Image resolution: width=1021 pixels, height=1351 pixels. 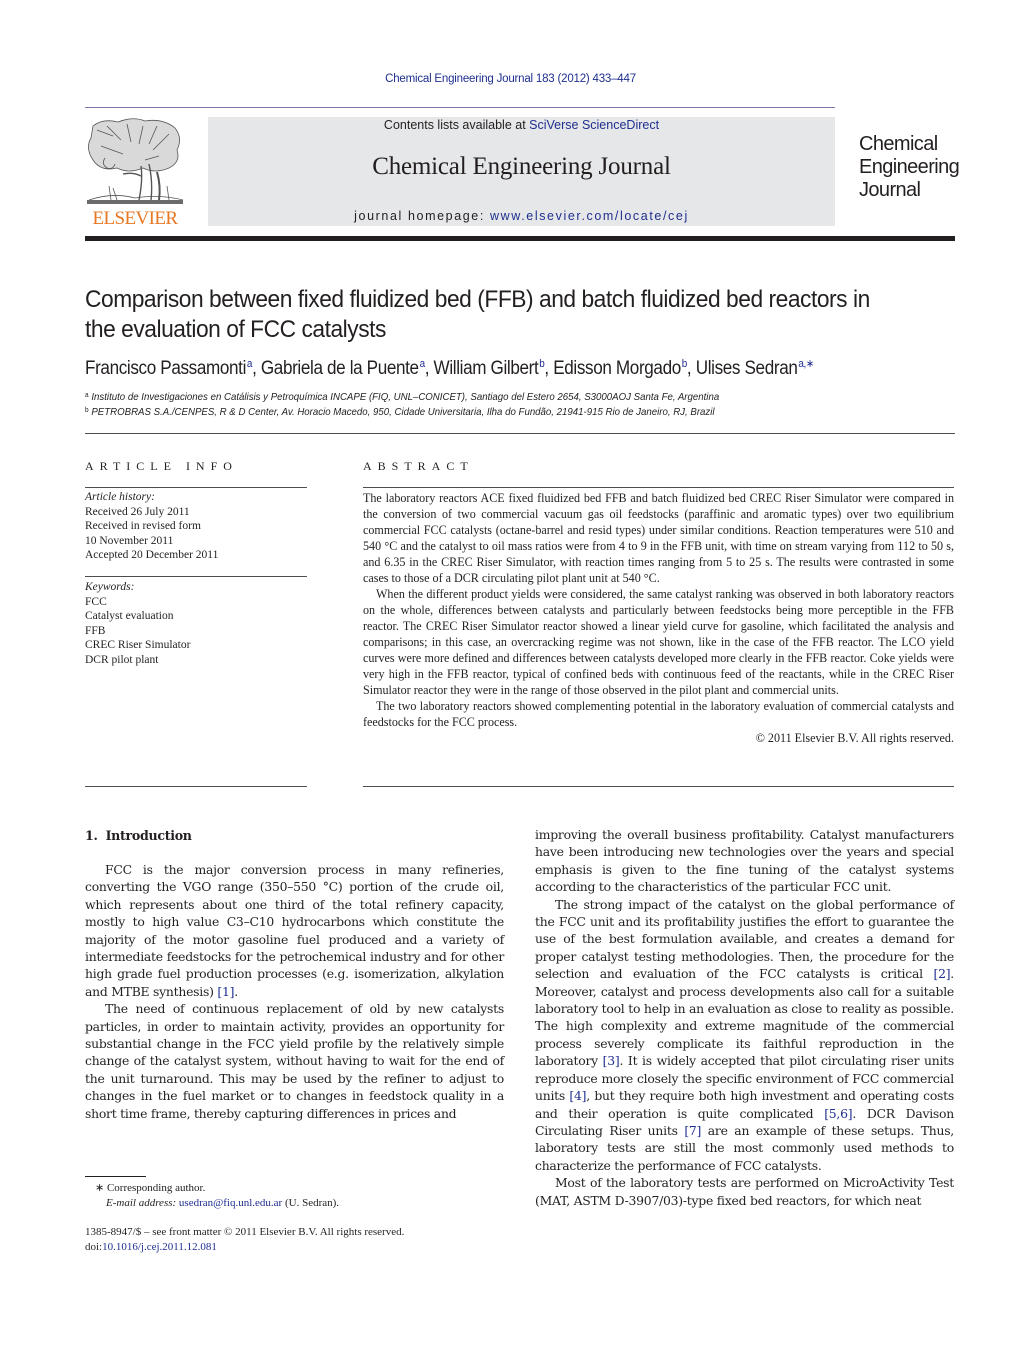 I want to click on journal-cover-title: Chemical Engineering Journal, so click(x=909, y=167).